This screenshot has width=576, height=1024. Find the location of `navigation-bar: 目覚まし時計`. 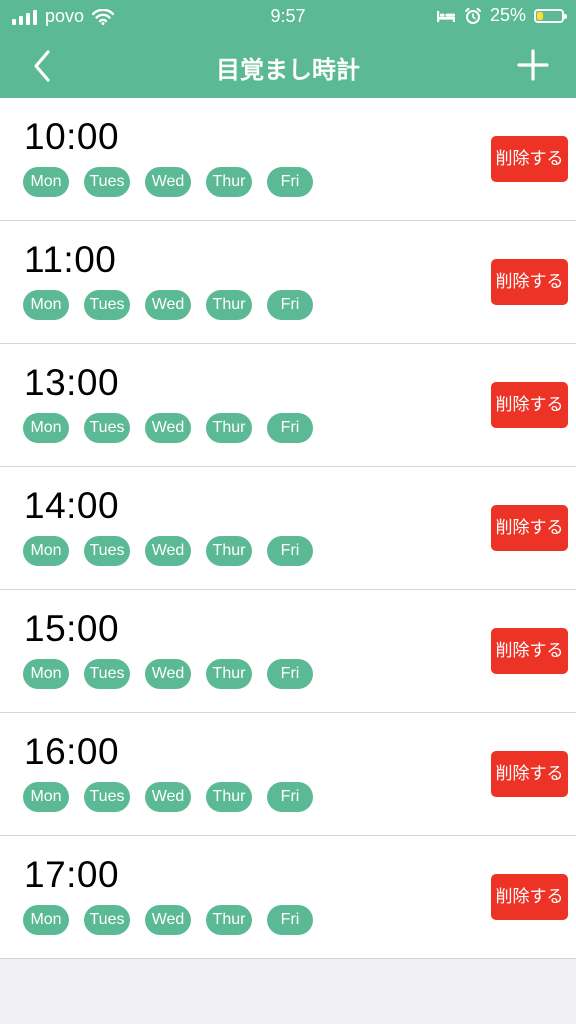

navigation-bar: 目覚まし時計 is located at coordinates (288, 66).